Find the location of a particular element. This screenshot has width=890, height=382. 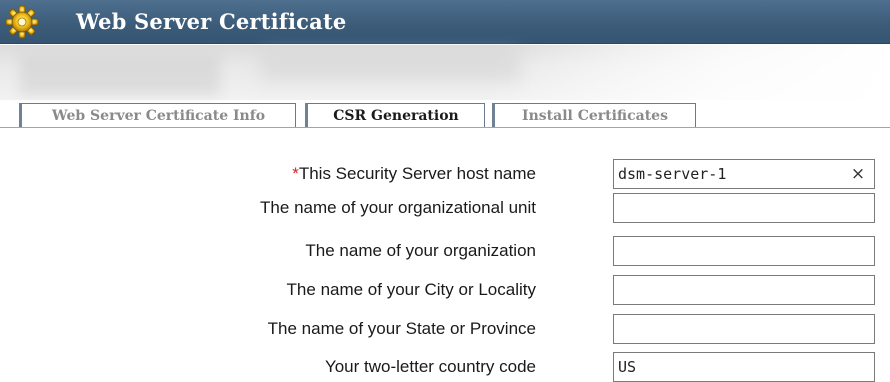

tab-install-certificates: Install Certificates is located at coordinates (594, 115).